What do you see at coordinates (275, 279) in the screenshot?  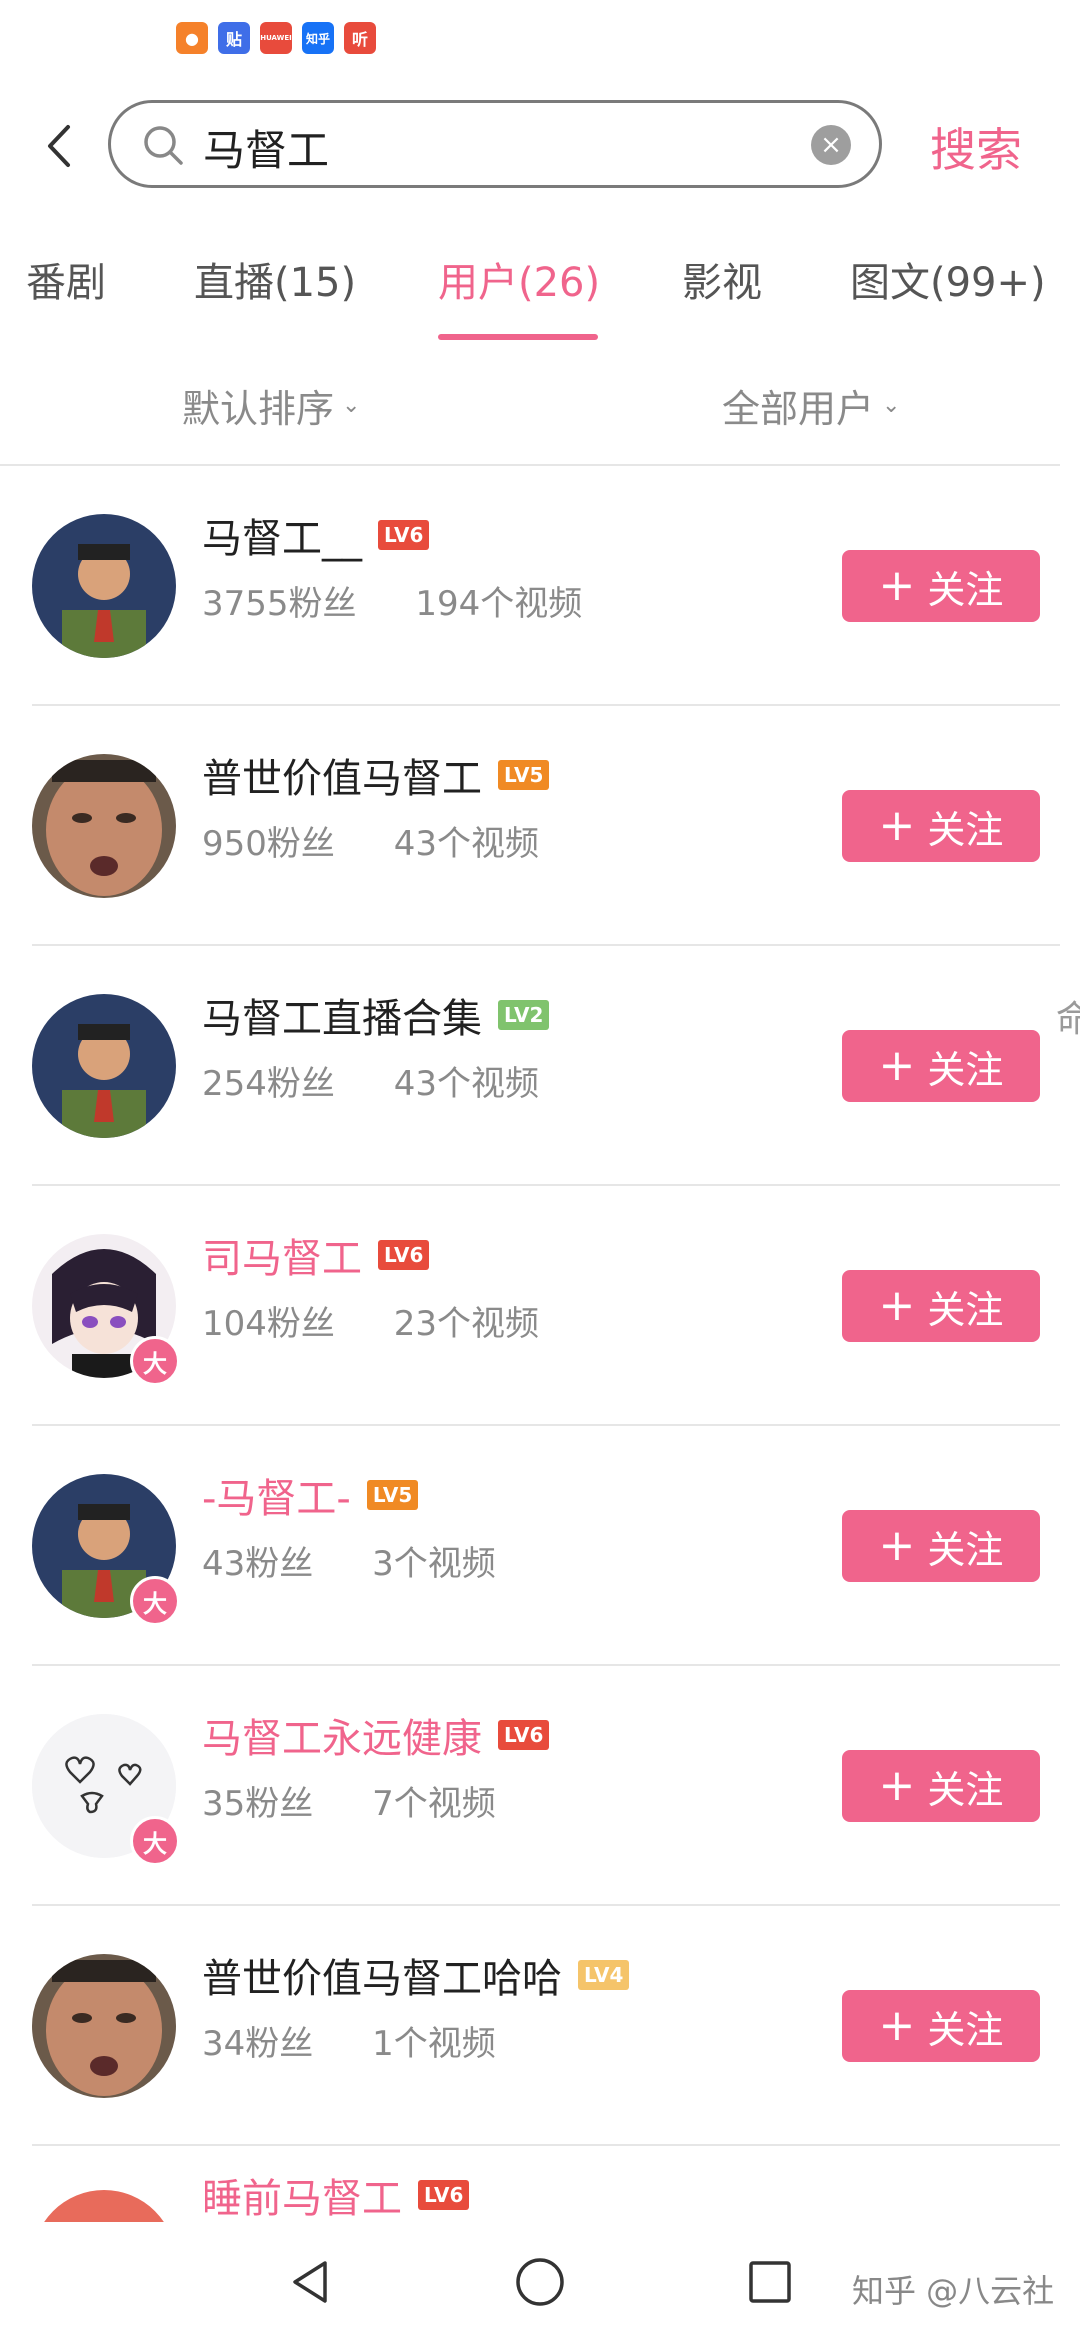 I see `tab-live: 直播(15)` at bounding box center [275, 279].